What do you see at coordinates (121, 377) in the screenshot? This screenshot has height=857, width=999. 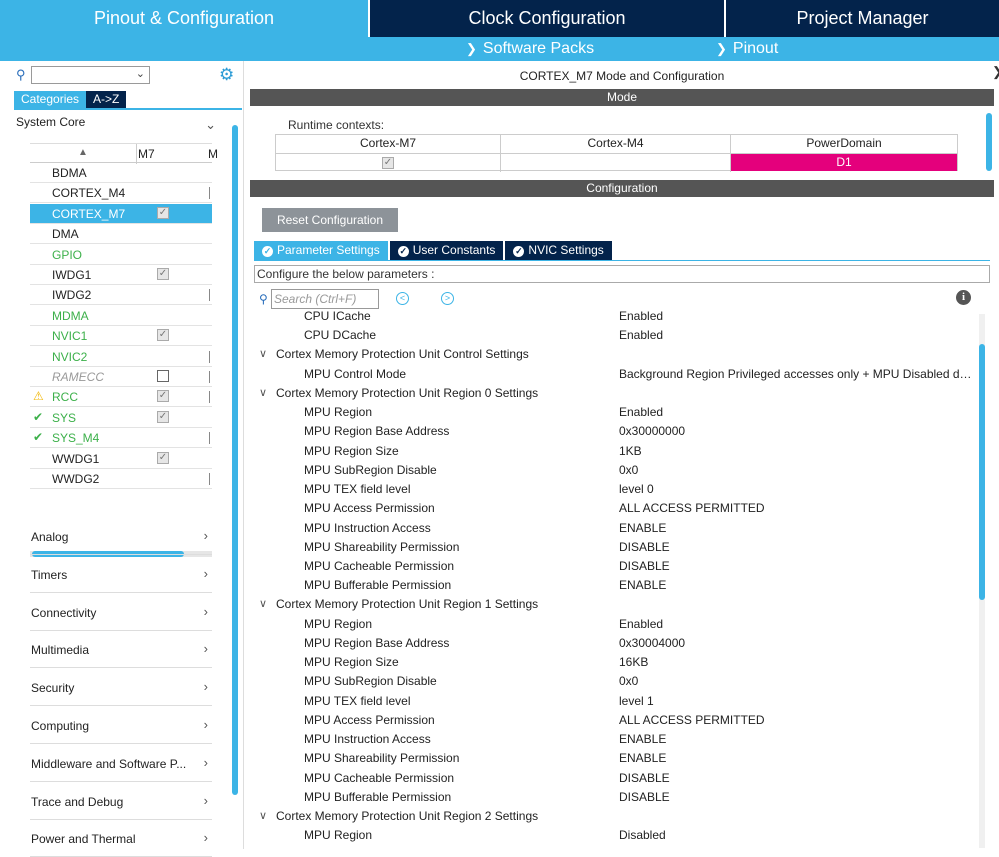 I see `peripheral-row: RAMECC` at bounding box center [121, 377].